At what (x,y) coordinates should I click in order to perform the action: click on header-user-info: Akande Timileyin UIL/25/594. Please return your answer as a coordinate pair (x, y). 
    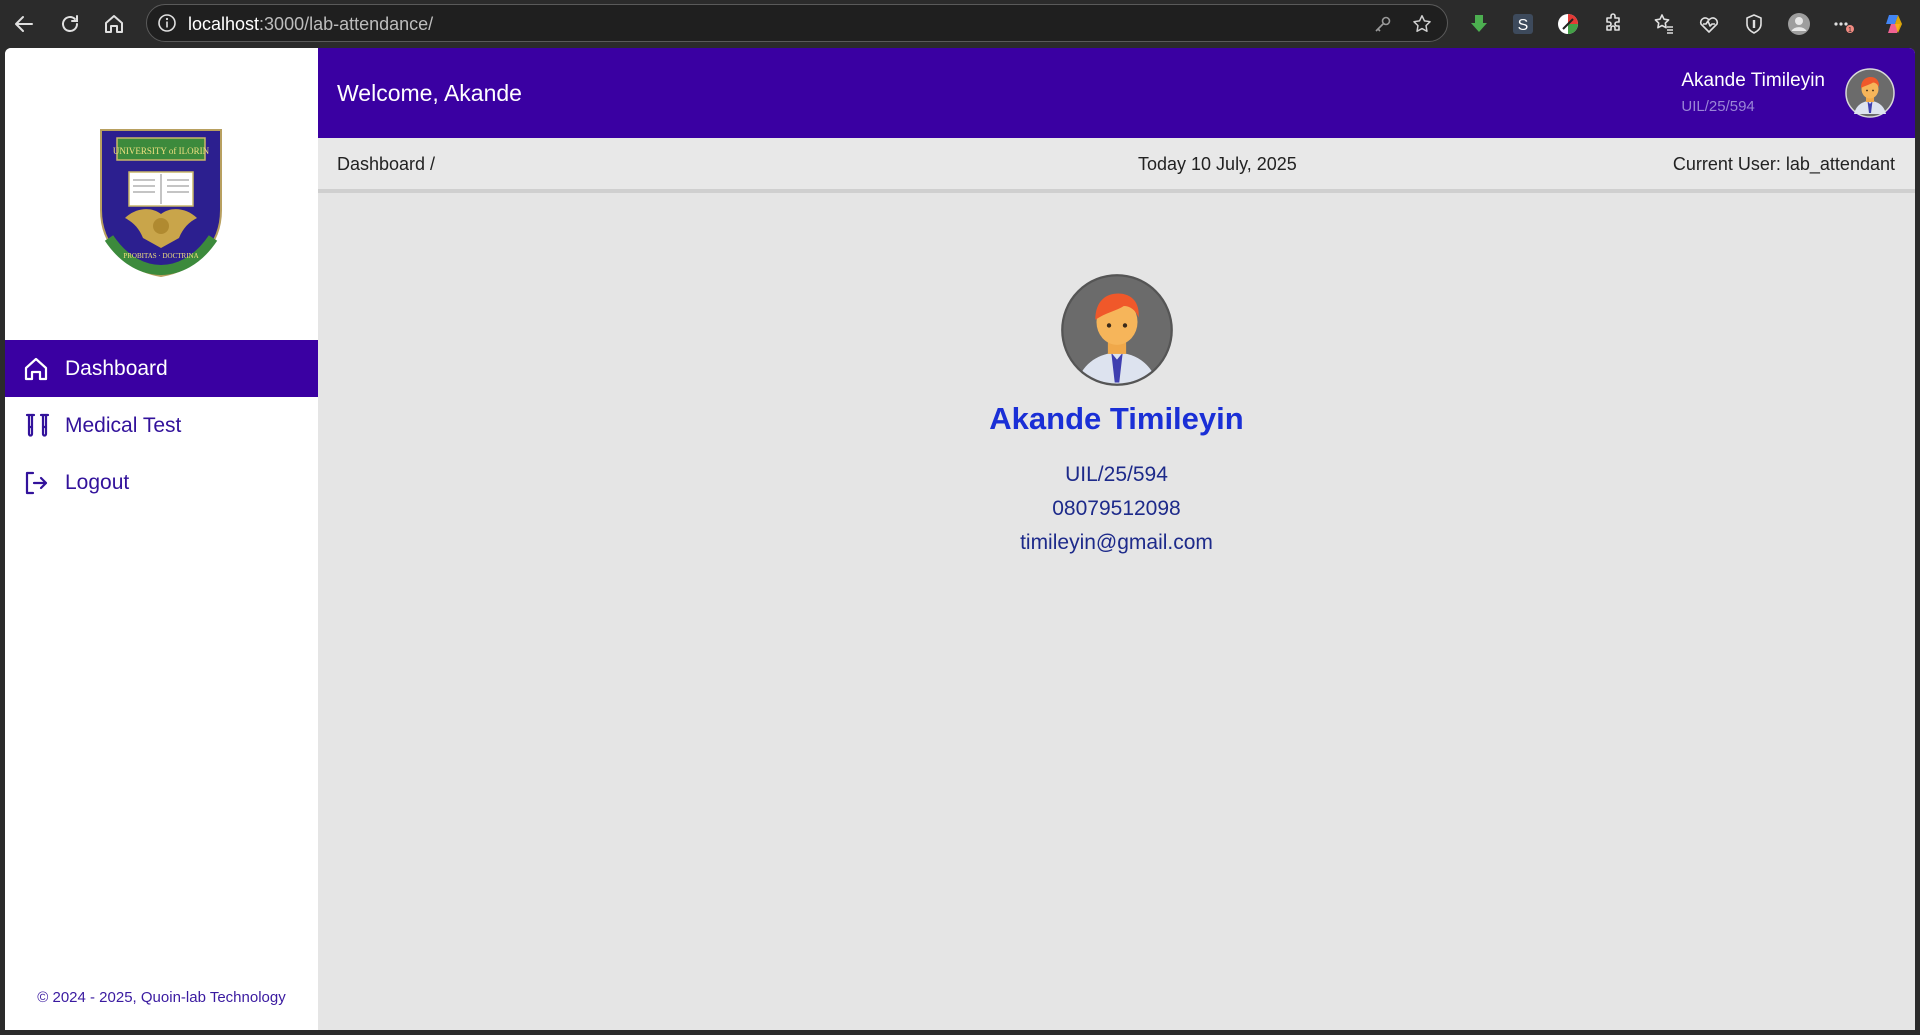
    Looking at the image, I should click on (1753, 92).